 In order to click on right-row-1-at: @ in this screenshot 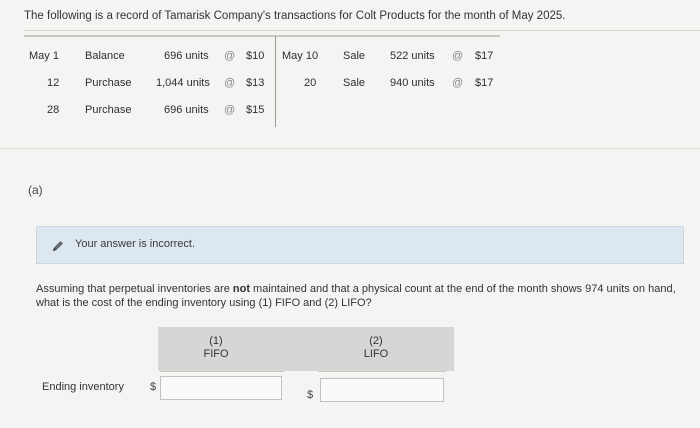, I will do `click(458, 56)`.